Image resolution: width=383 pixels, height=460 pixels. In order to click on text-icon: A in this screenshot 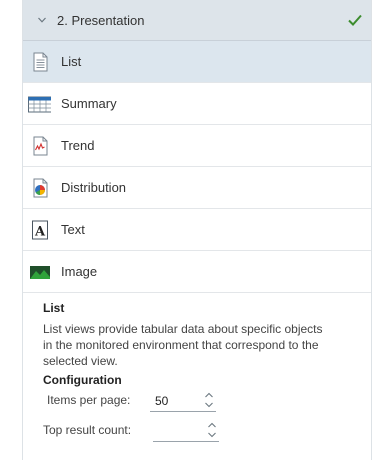, I will do `click(40, 230)`.